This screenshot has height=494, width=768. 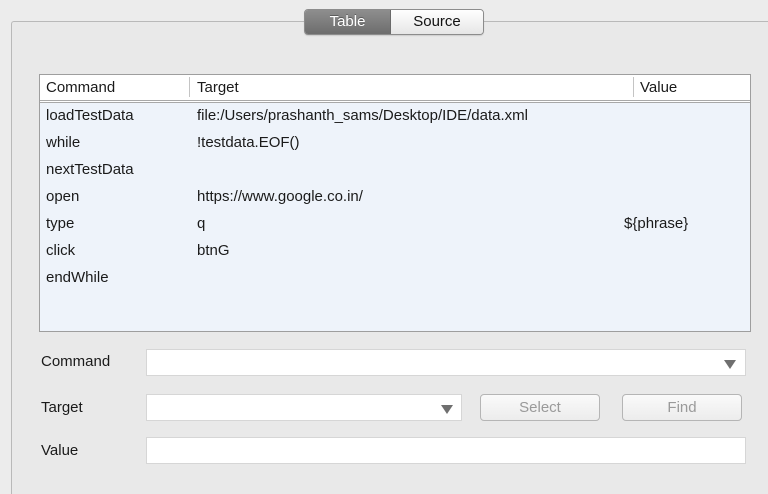 What do you see at coordinates (395, 225) in the screenshot?
I see `table-row: type q ${phrase}` at bounding box center [395, 225].